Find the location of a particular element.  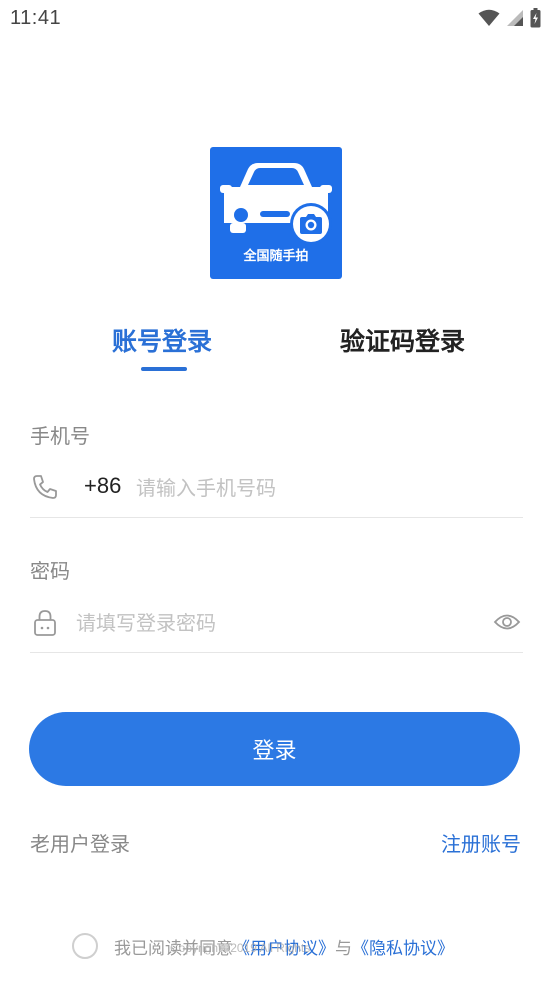

status-icons is located at coordinates (509, 18).